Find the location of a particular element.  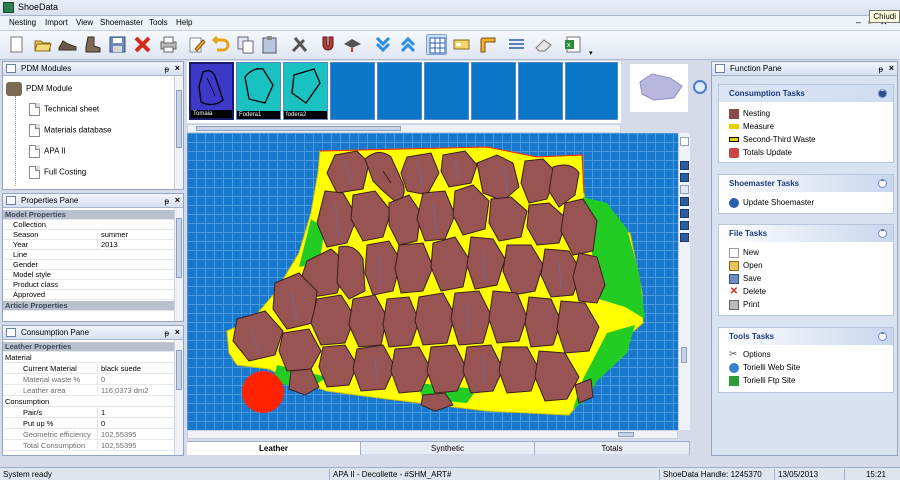

tree-item-materials-database: Materials database is located at coordinates (70, 130).